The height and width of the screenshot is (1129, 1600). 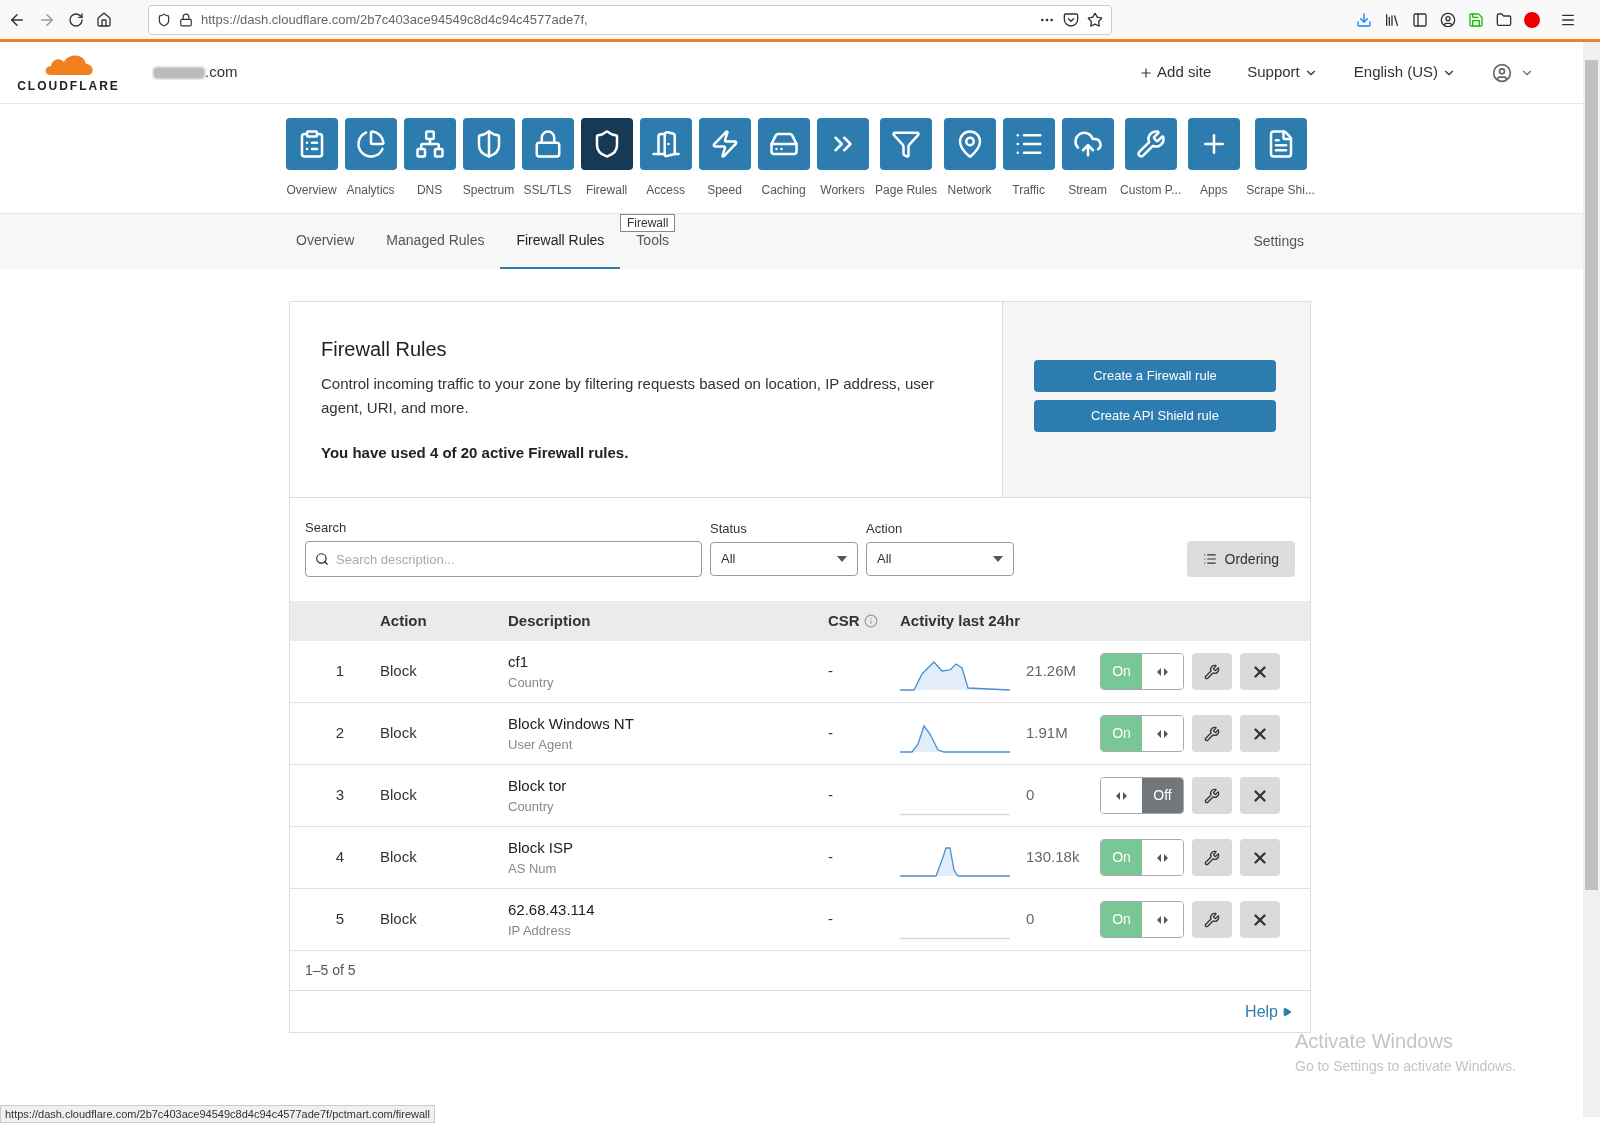 What do you see at coordinates (784, 559) in the screenshot?
I see `status-select: All` at bounding box center [784, 559].